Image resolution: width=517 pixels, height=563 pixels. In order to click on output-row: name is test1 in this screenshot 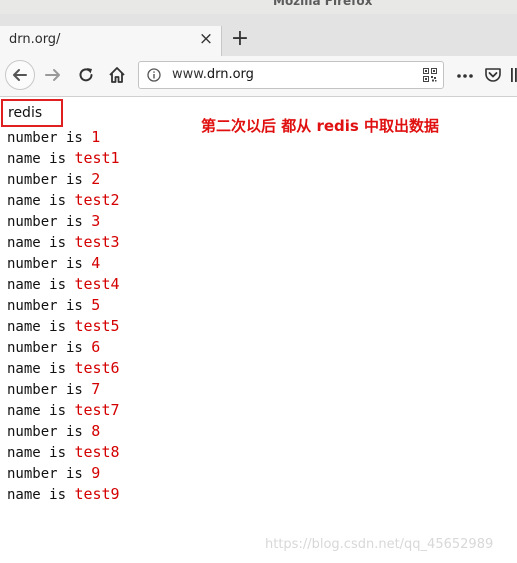, I will do `click(63, 158)`.